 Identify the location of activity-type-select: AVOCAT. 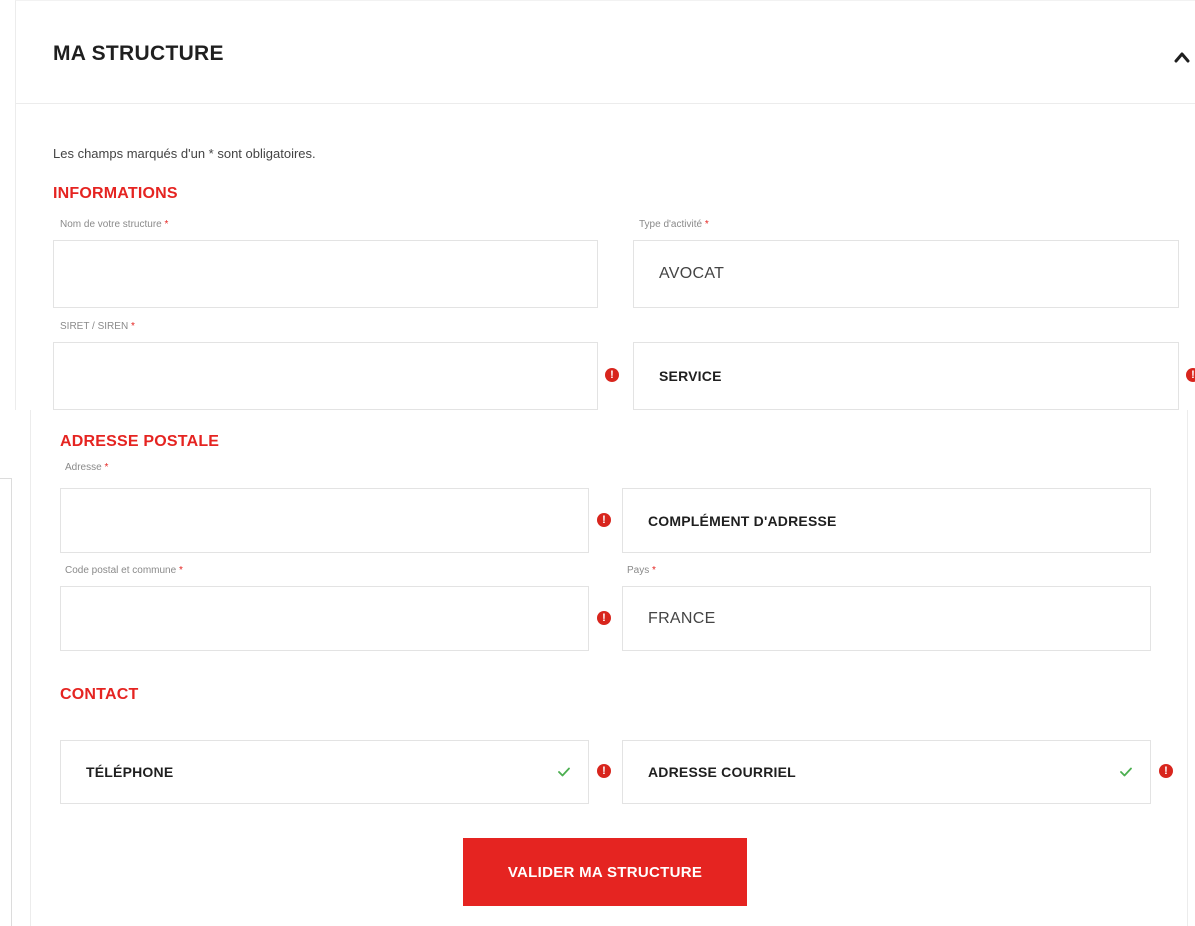
(906, 274).